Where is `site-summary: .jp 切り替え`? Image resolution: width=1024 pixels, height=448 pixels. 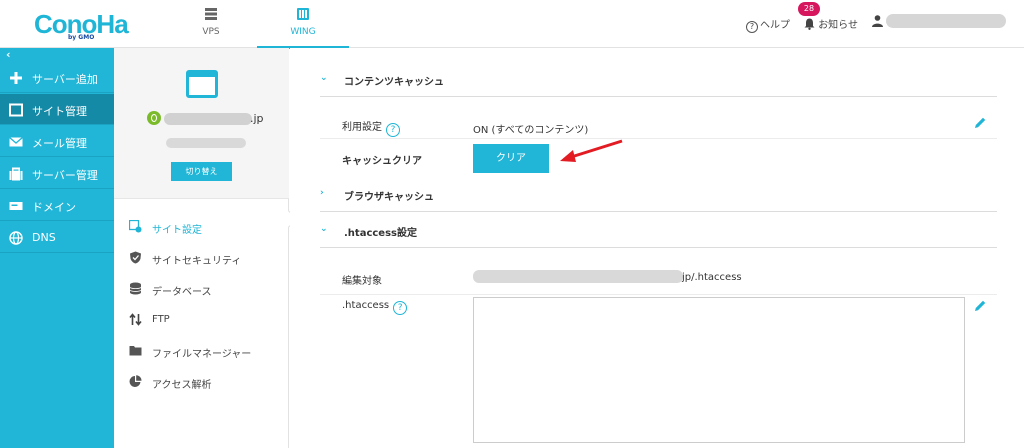 site-summary: .jp 切り替え is located at coordinates (201, 123).